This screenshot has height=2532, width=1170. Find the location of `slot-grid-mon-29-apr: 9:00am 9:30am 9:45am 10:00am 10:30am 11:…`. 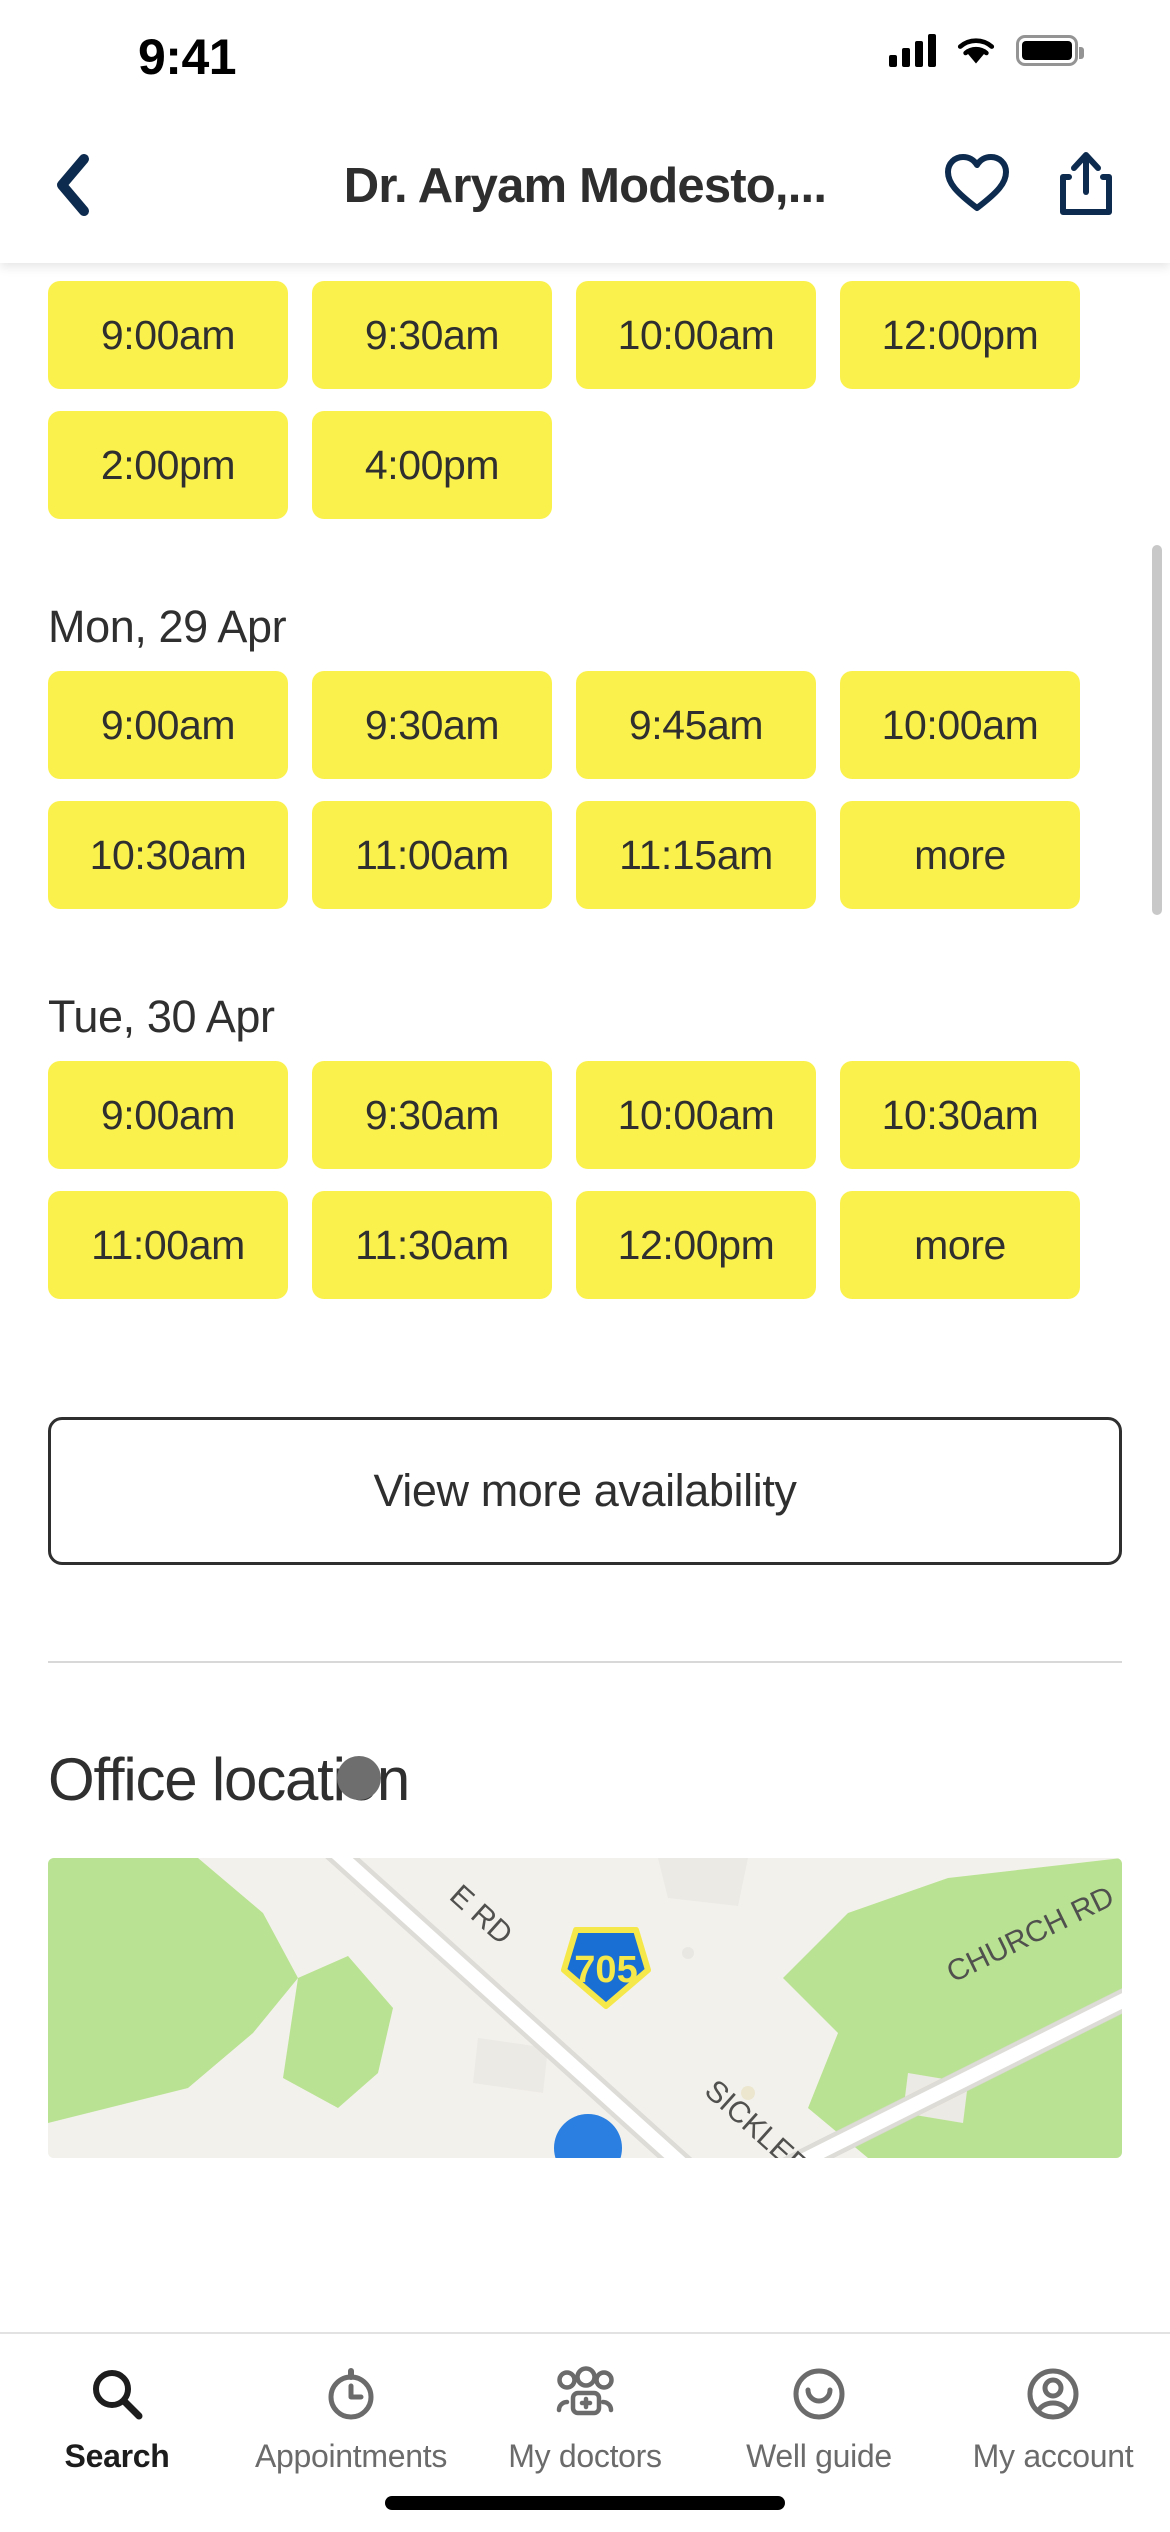

slot-grid-mon-29-apr: 9:00am 9:30am 9:45am 10:00am 10:30am 11:… is located at coordinates (585, 790).